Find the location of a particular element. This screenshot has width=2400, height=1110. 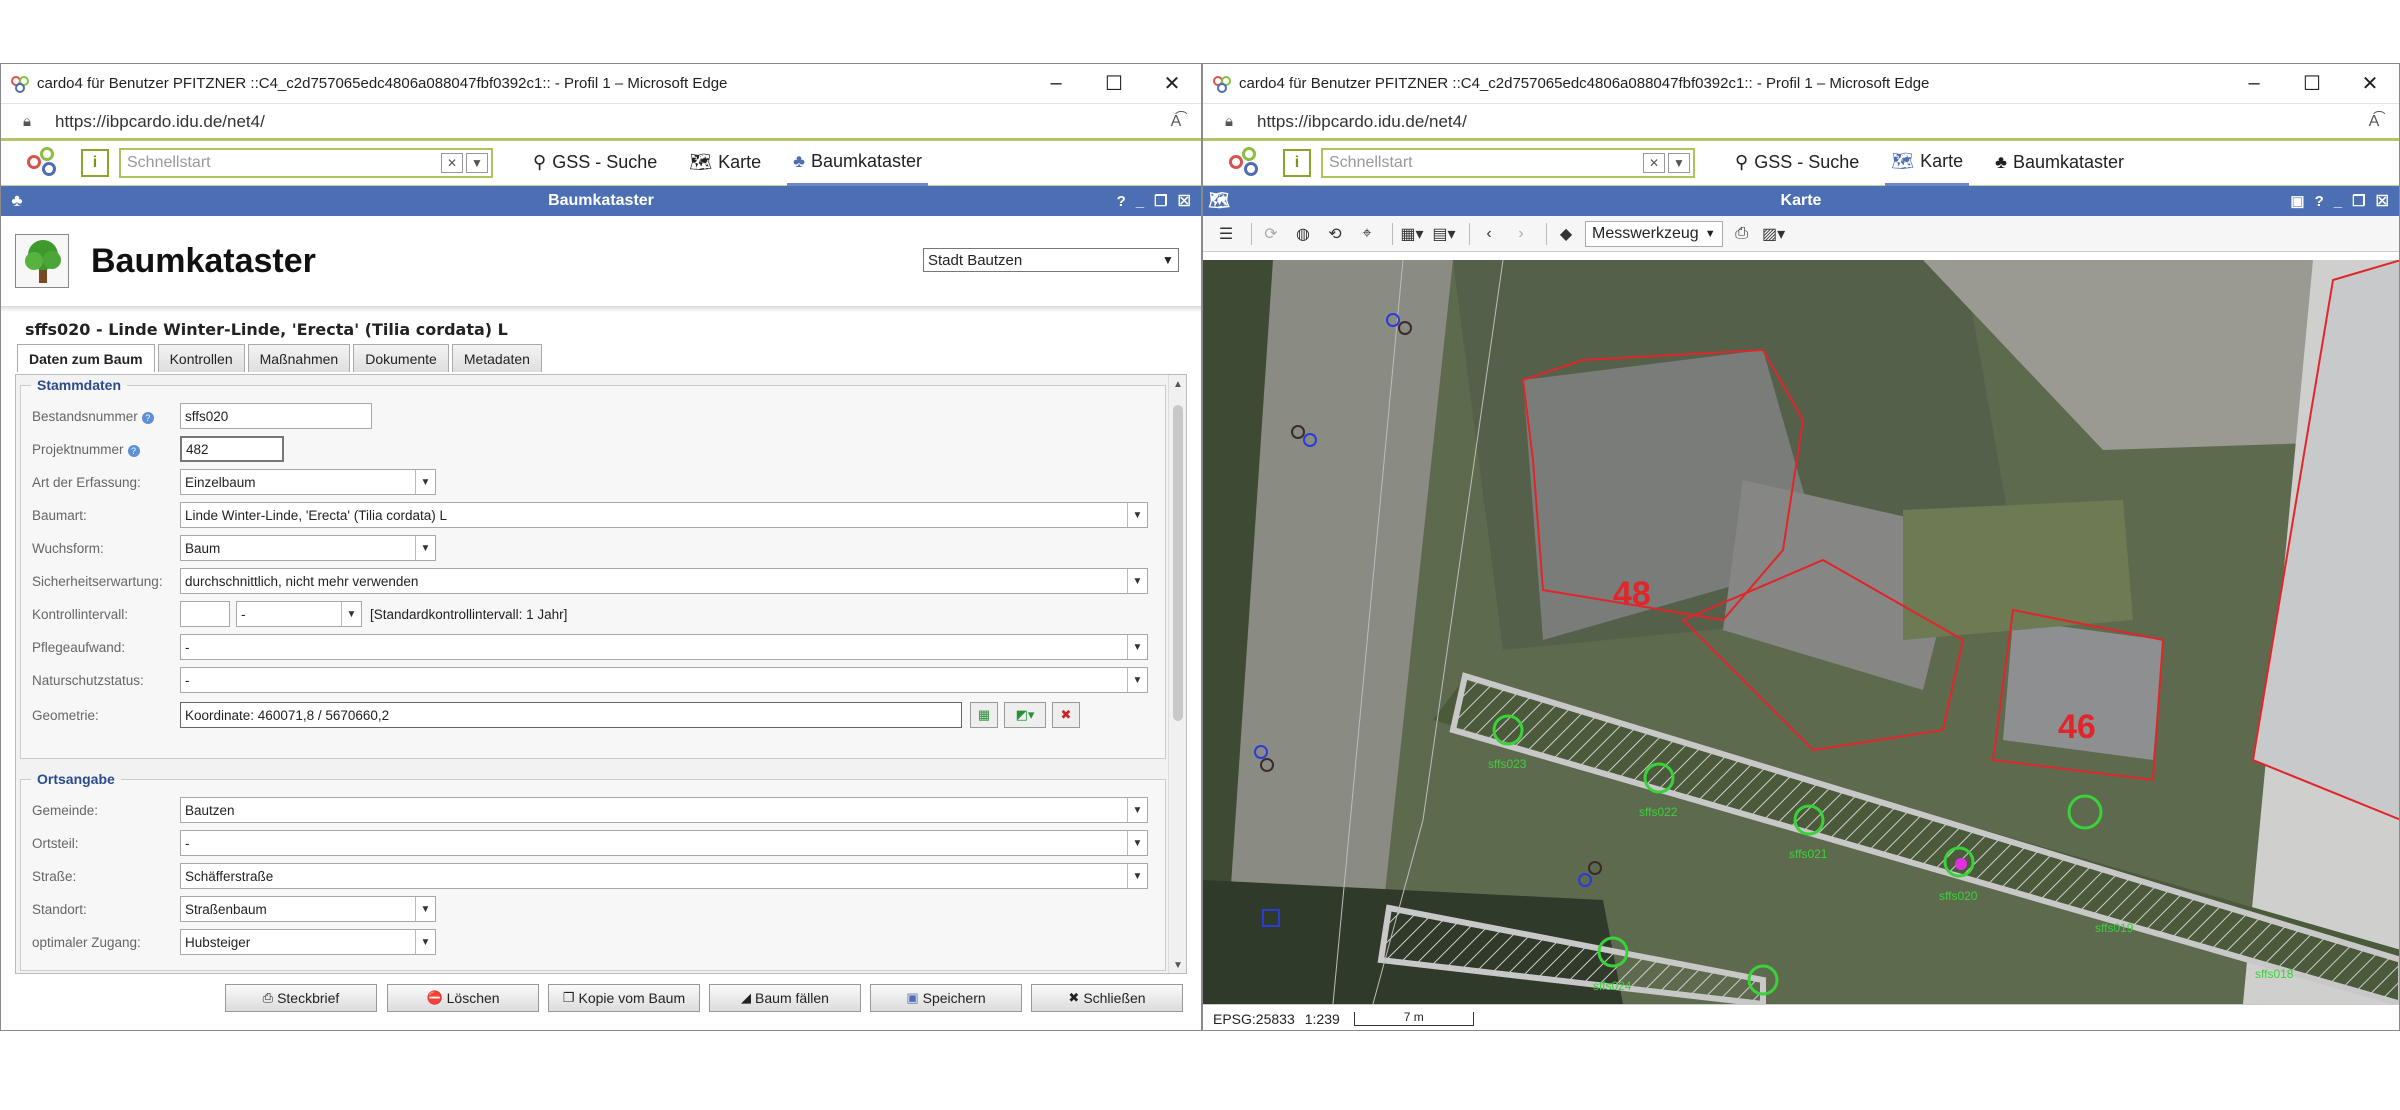

ortsteil-select: - ▼ is located at coordinates (664, 843).